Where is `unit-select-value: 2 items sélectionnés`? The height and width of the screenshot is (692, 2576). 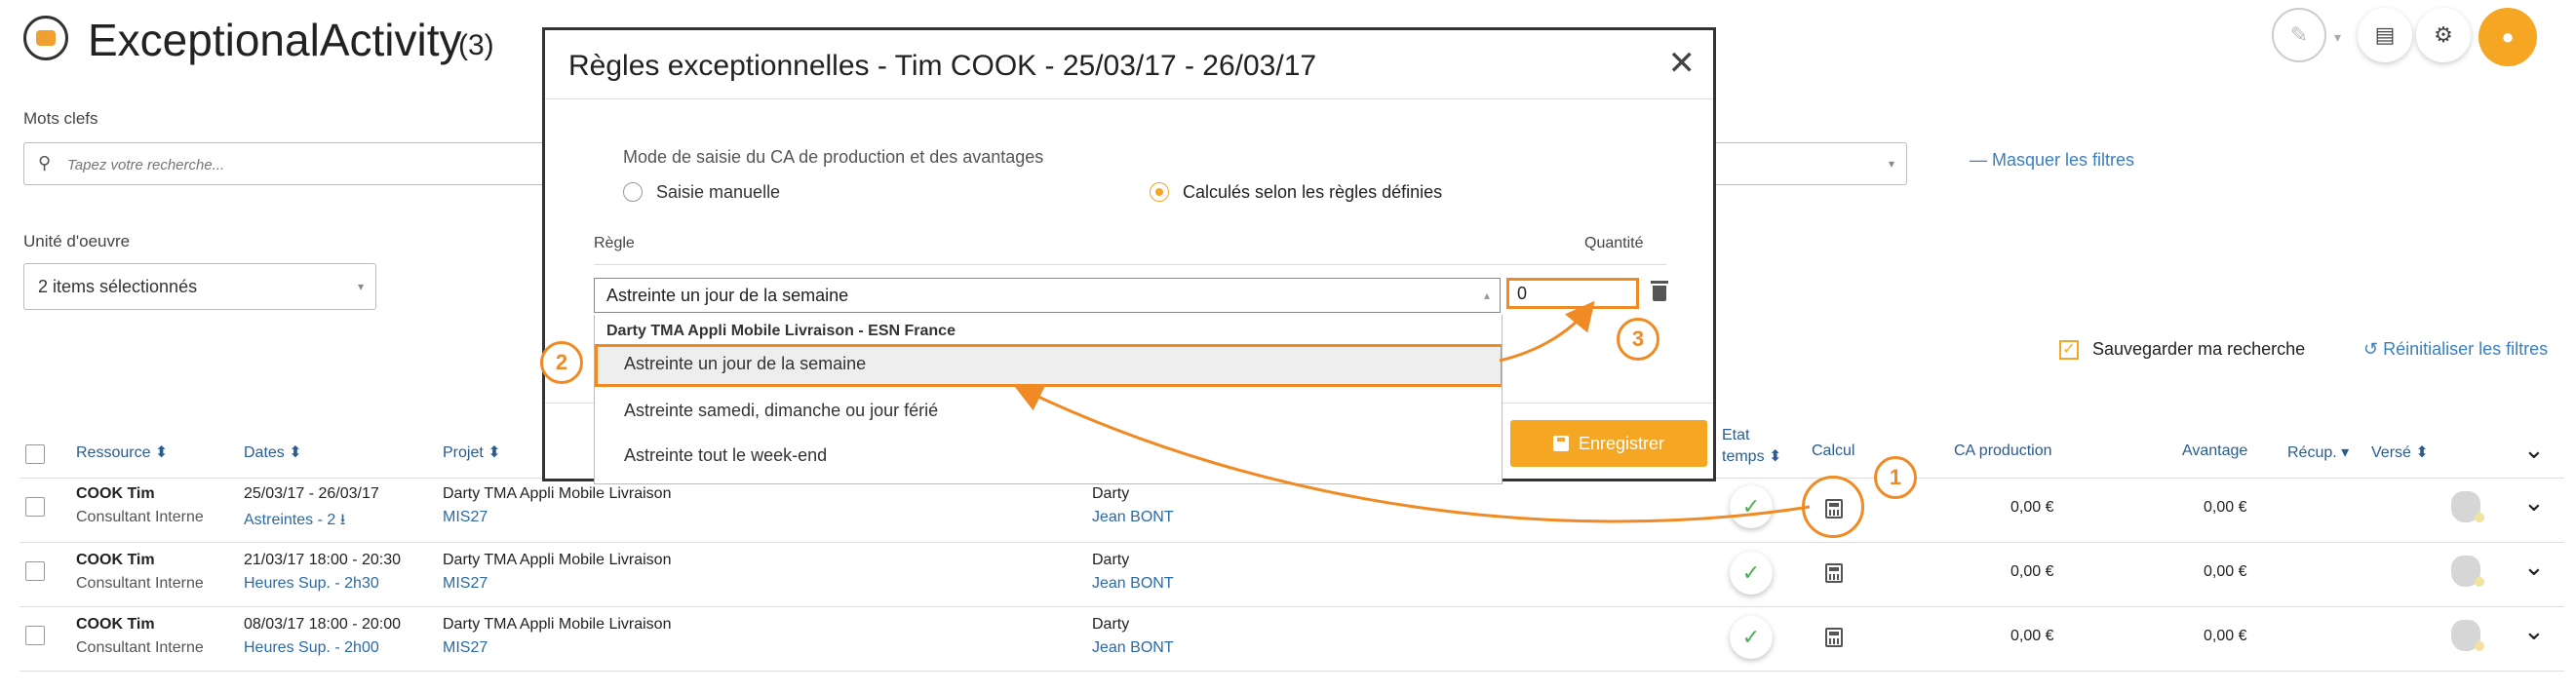 unit-select-value: 2 items sélectionnés is located at coordinates (118, 286).